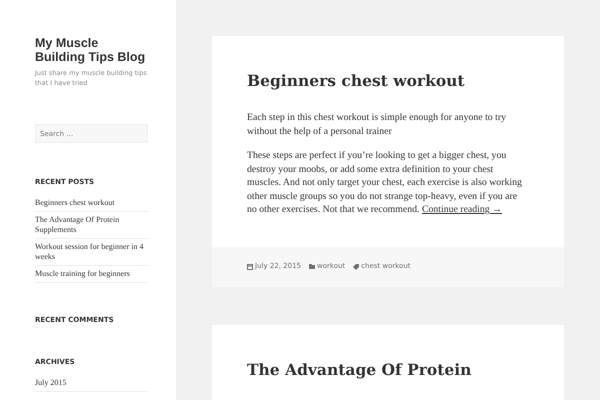 The height and width of the screenshot is (400, 600). I want to click on tag-icon, so click(356, 267).